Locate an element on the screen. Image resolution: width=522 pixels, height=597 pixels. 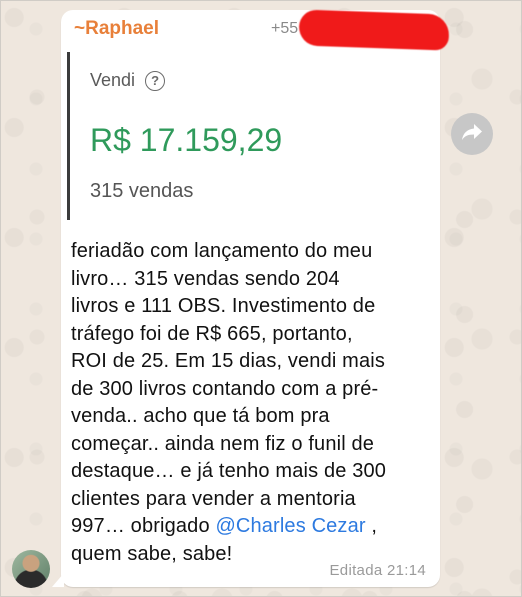
message-meta: Editada 21:14 is located at coordinates (378, 570).